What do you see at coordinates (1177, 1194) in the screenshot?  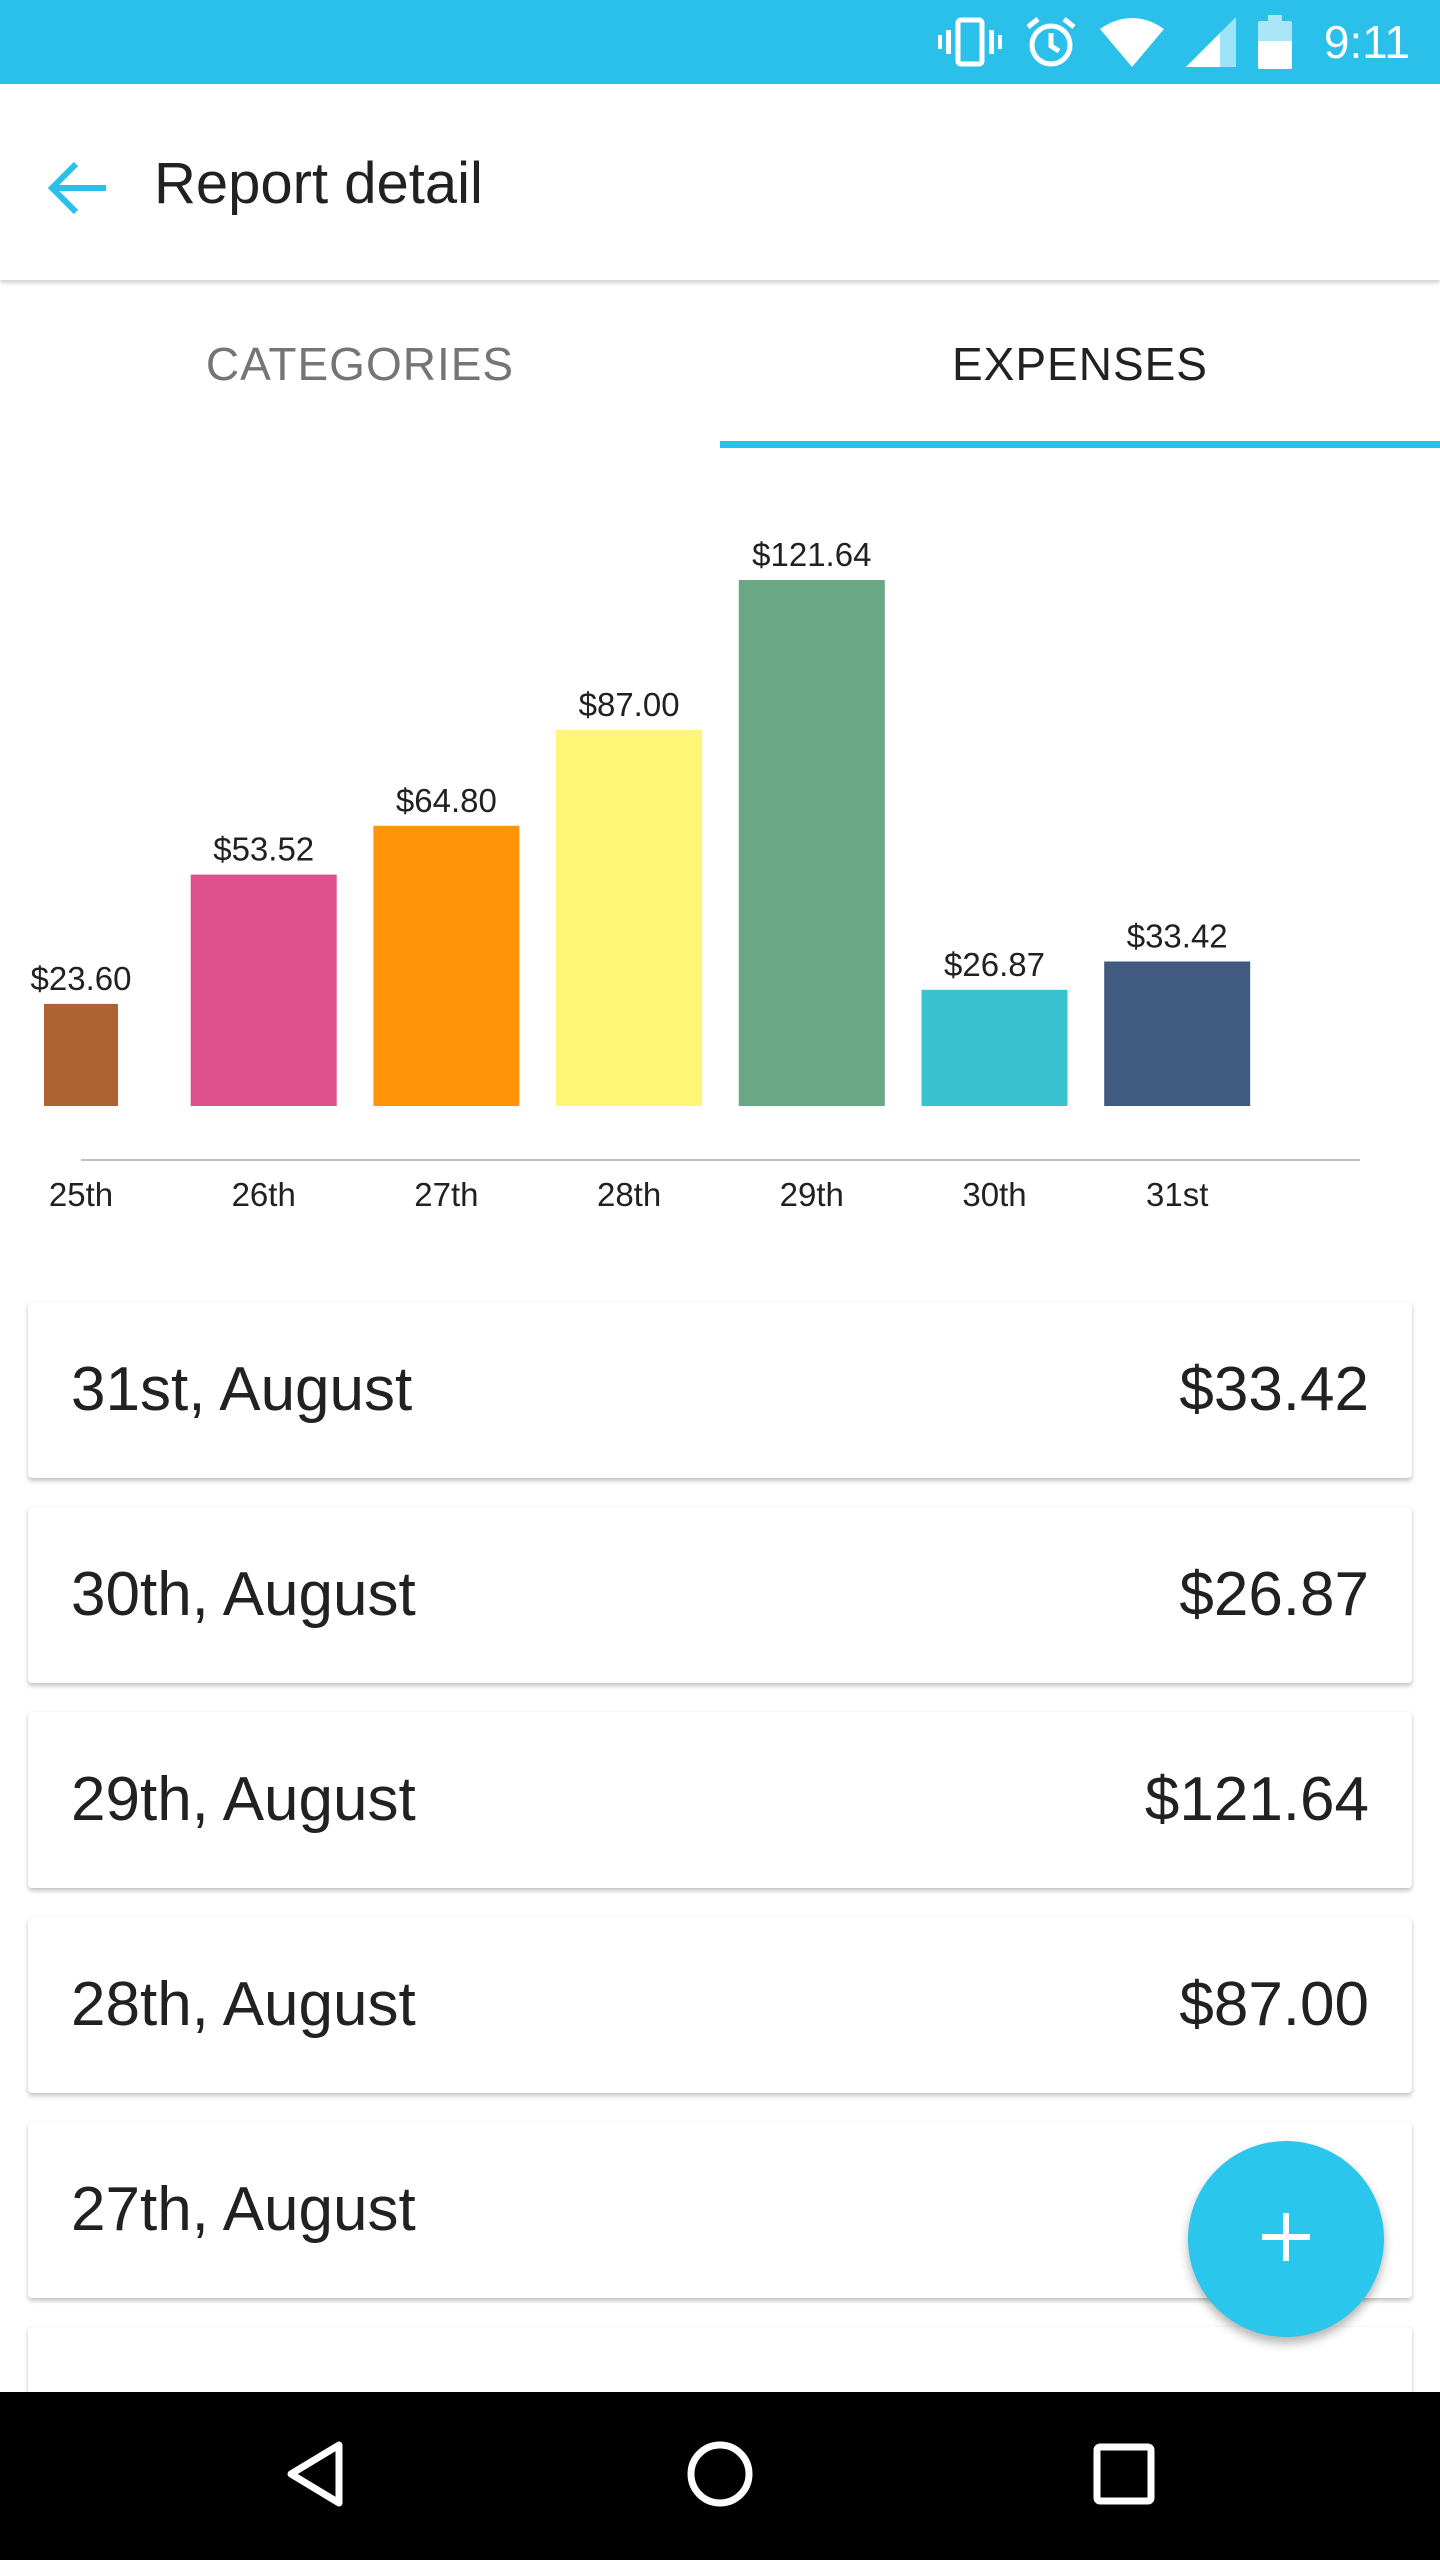 I see `x-tick-label: 31st` at bounding box center [1177, 1194].